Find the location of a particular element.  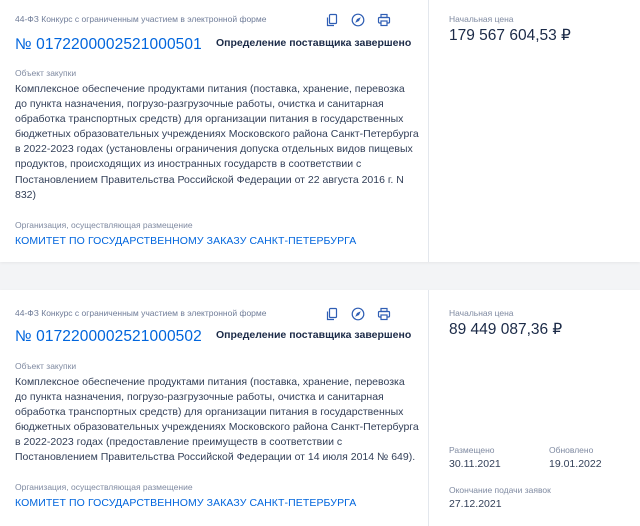

deadline-label: Окончание подачи заявок is located at coordinates (500, 490).